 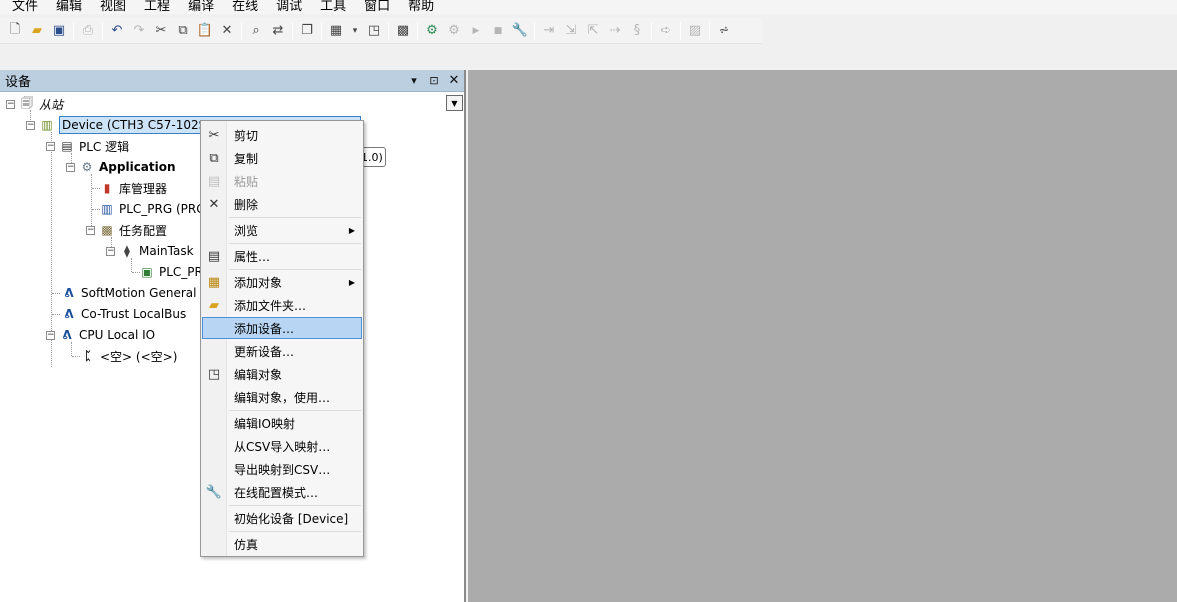 What do you see at coordinates (434, 80) in the screenshot?
I see `pin-icon: ⊡` at bounding box center [434, 80].